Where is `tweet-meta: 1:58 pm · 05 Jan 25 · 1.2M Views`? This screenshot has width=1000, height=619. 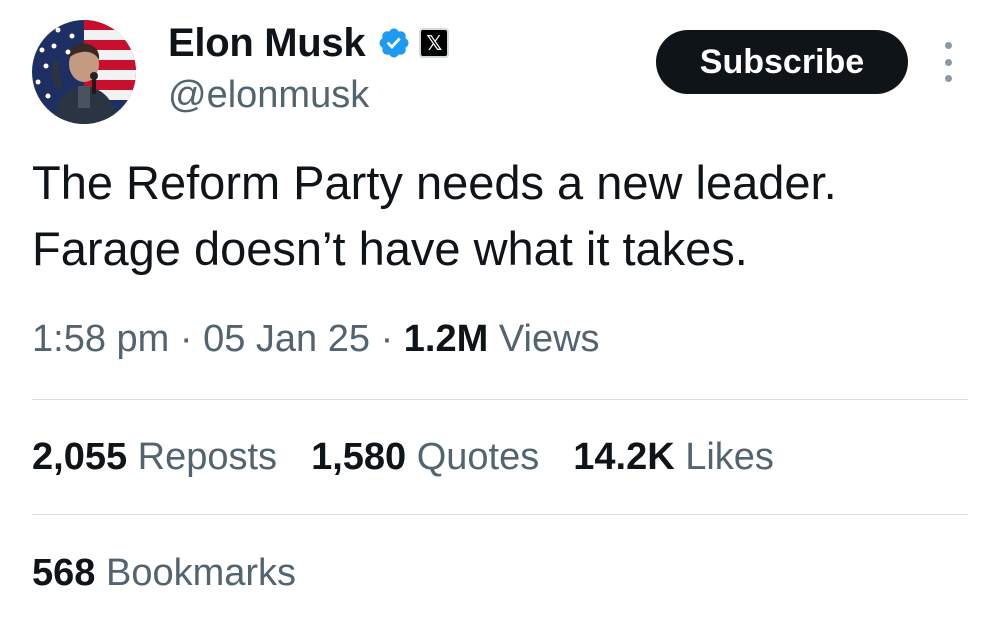
tweet-meta: 1:58 pm · 05 Jan 25 · 1.2M Views is located at coordinates (316, 339).